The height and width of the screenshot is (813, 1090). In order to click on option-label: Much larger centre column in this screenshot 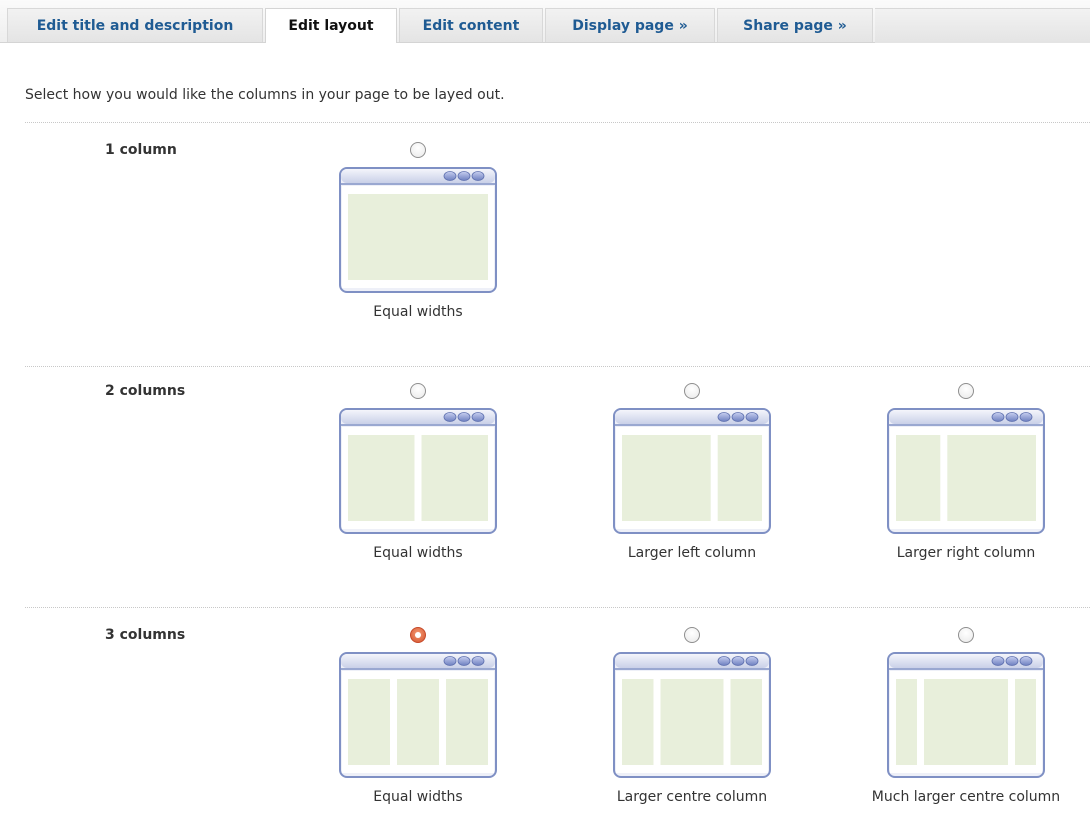, I will do `click(966, 797)`.